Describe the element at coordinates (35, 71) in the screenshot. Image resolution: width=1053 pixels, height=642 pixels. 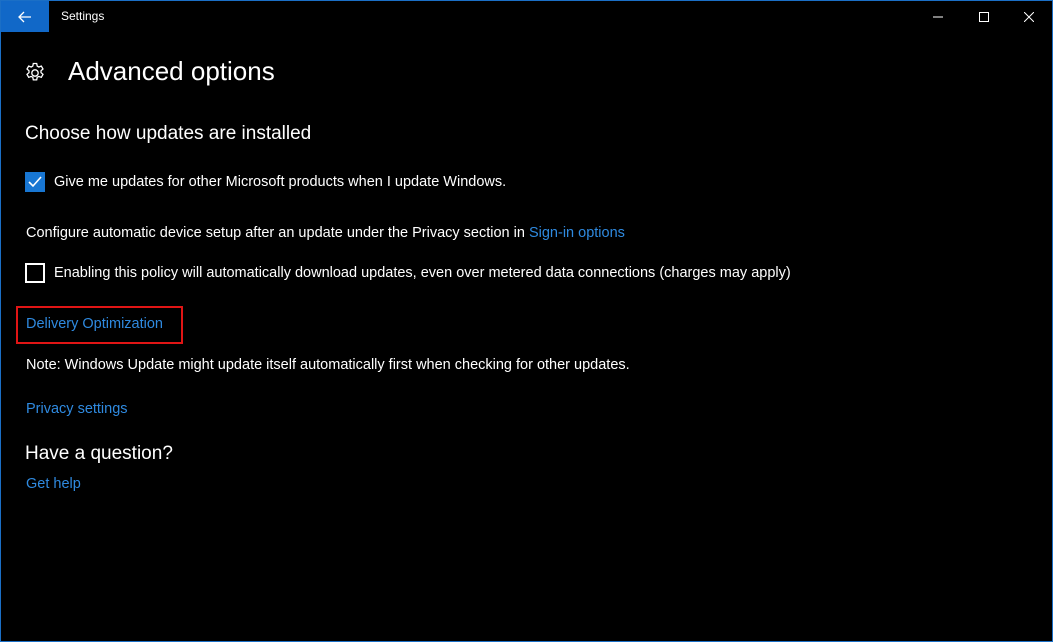
I see `gear-icon` at that location.